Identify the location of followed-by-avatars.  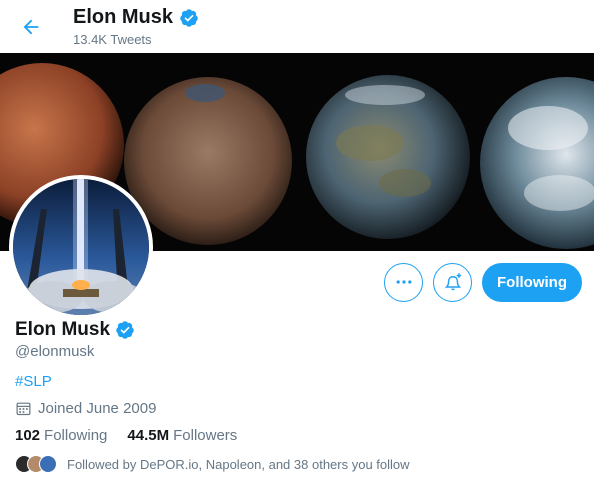
(36, 464).